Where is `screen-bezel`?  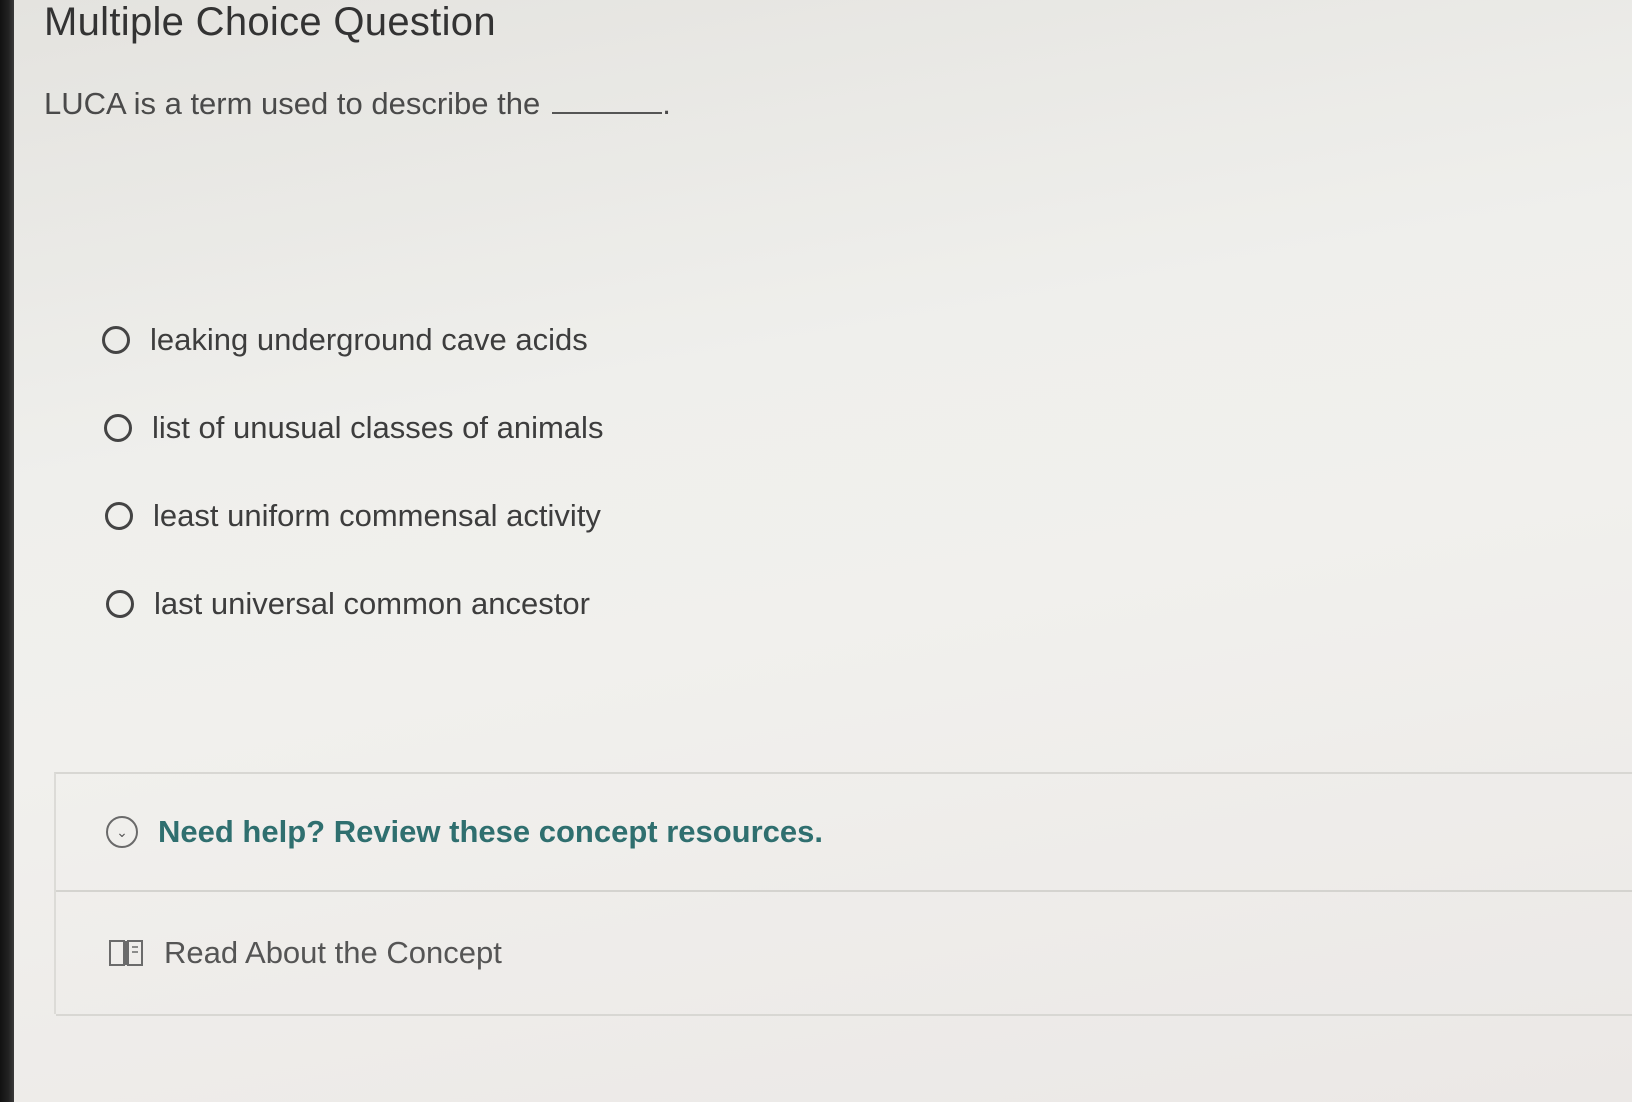
screen-bezel is located at coordinates (7, 551).